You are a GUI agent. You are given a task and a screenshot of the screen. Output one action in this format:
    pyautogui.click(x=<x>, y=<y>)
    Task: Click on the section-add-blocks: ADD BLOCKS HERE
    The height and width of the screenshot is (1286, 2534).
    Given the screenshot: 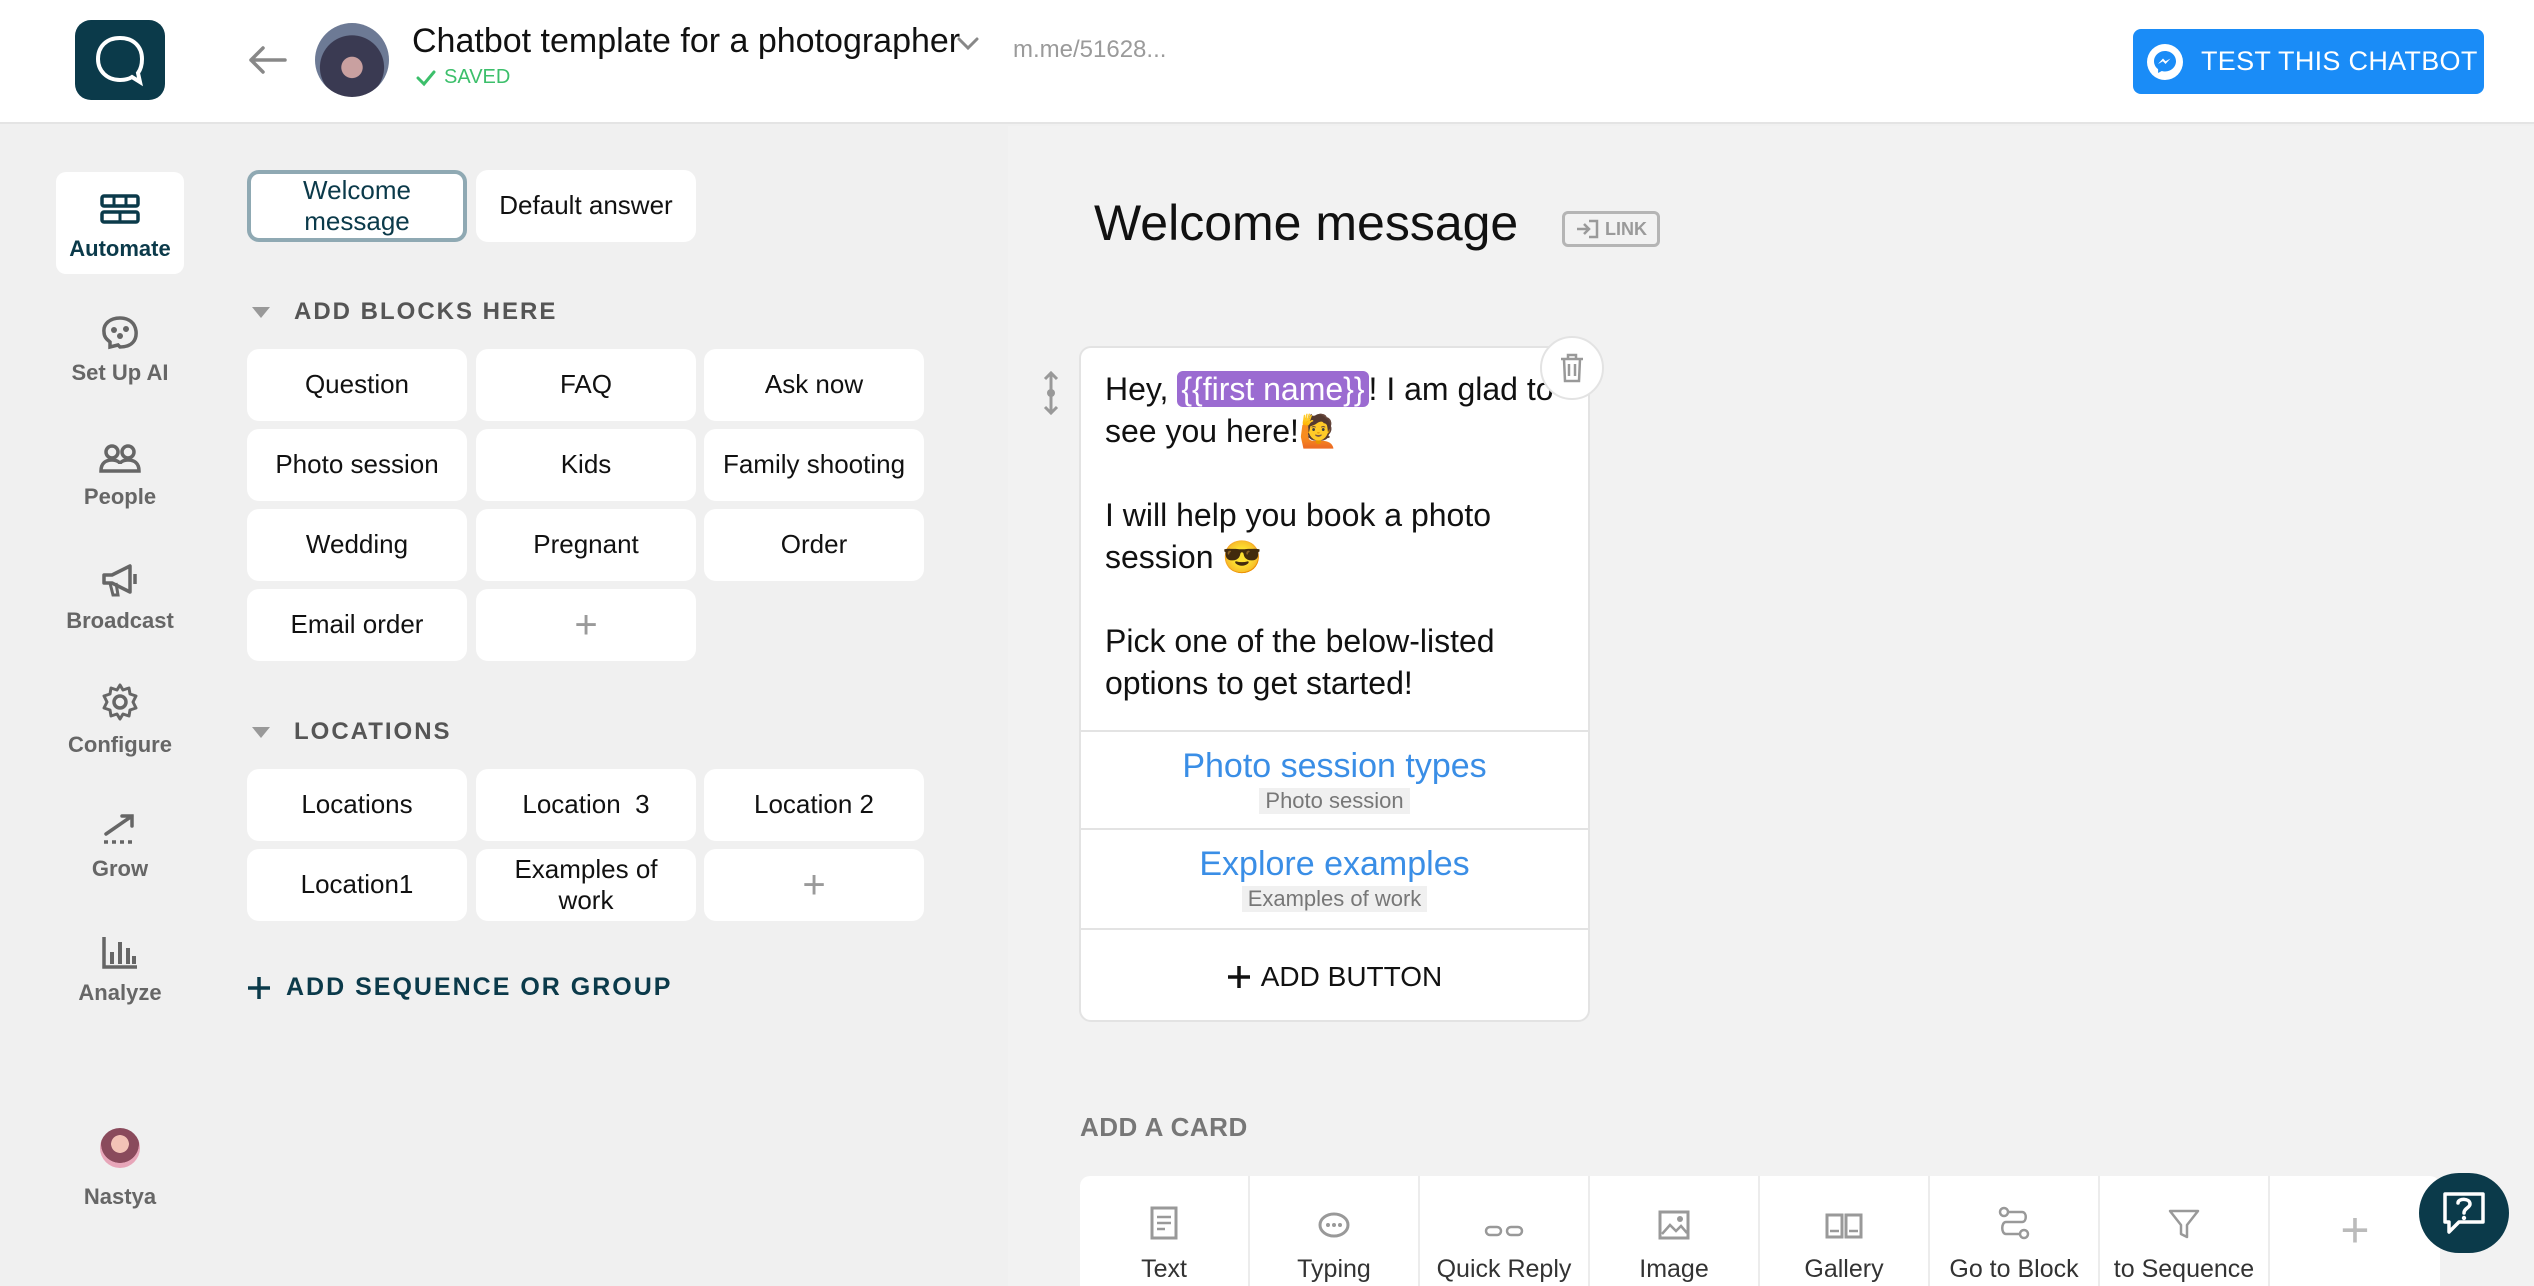 What is the action you would take?
    pyautogui.click(x=404, y=312)
    